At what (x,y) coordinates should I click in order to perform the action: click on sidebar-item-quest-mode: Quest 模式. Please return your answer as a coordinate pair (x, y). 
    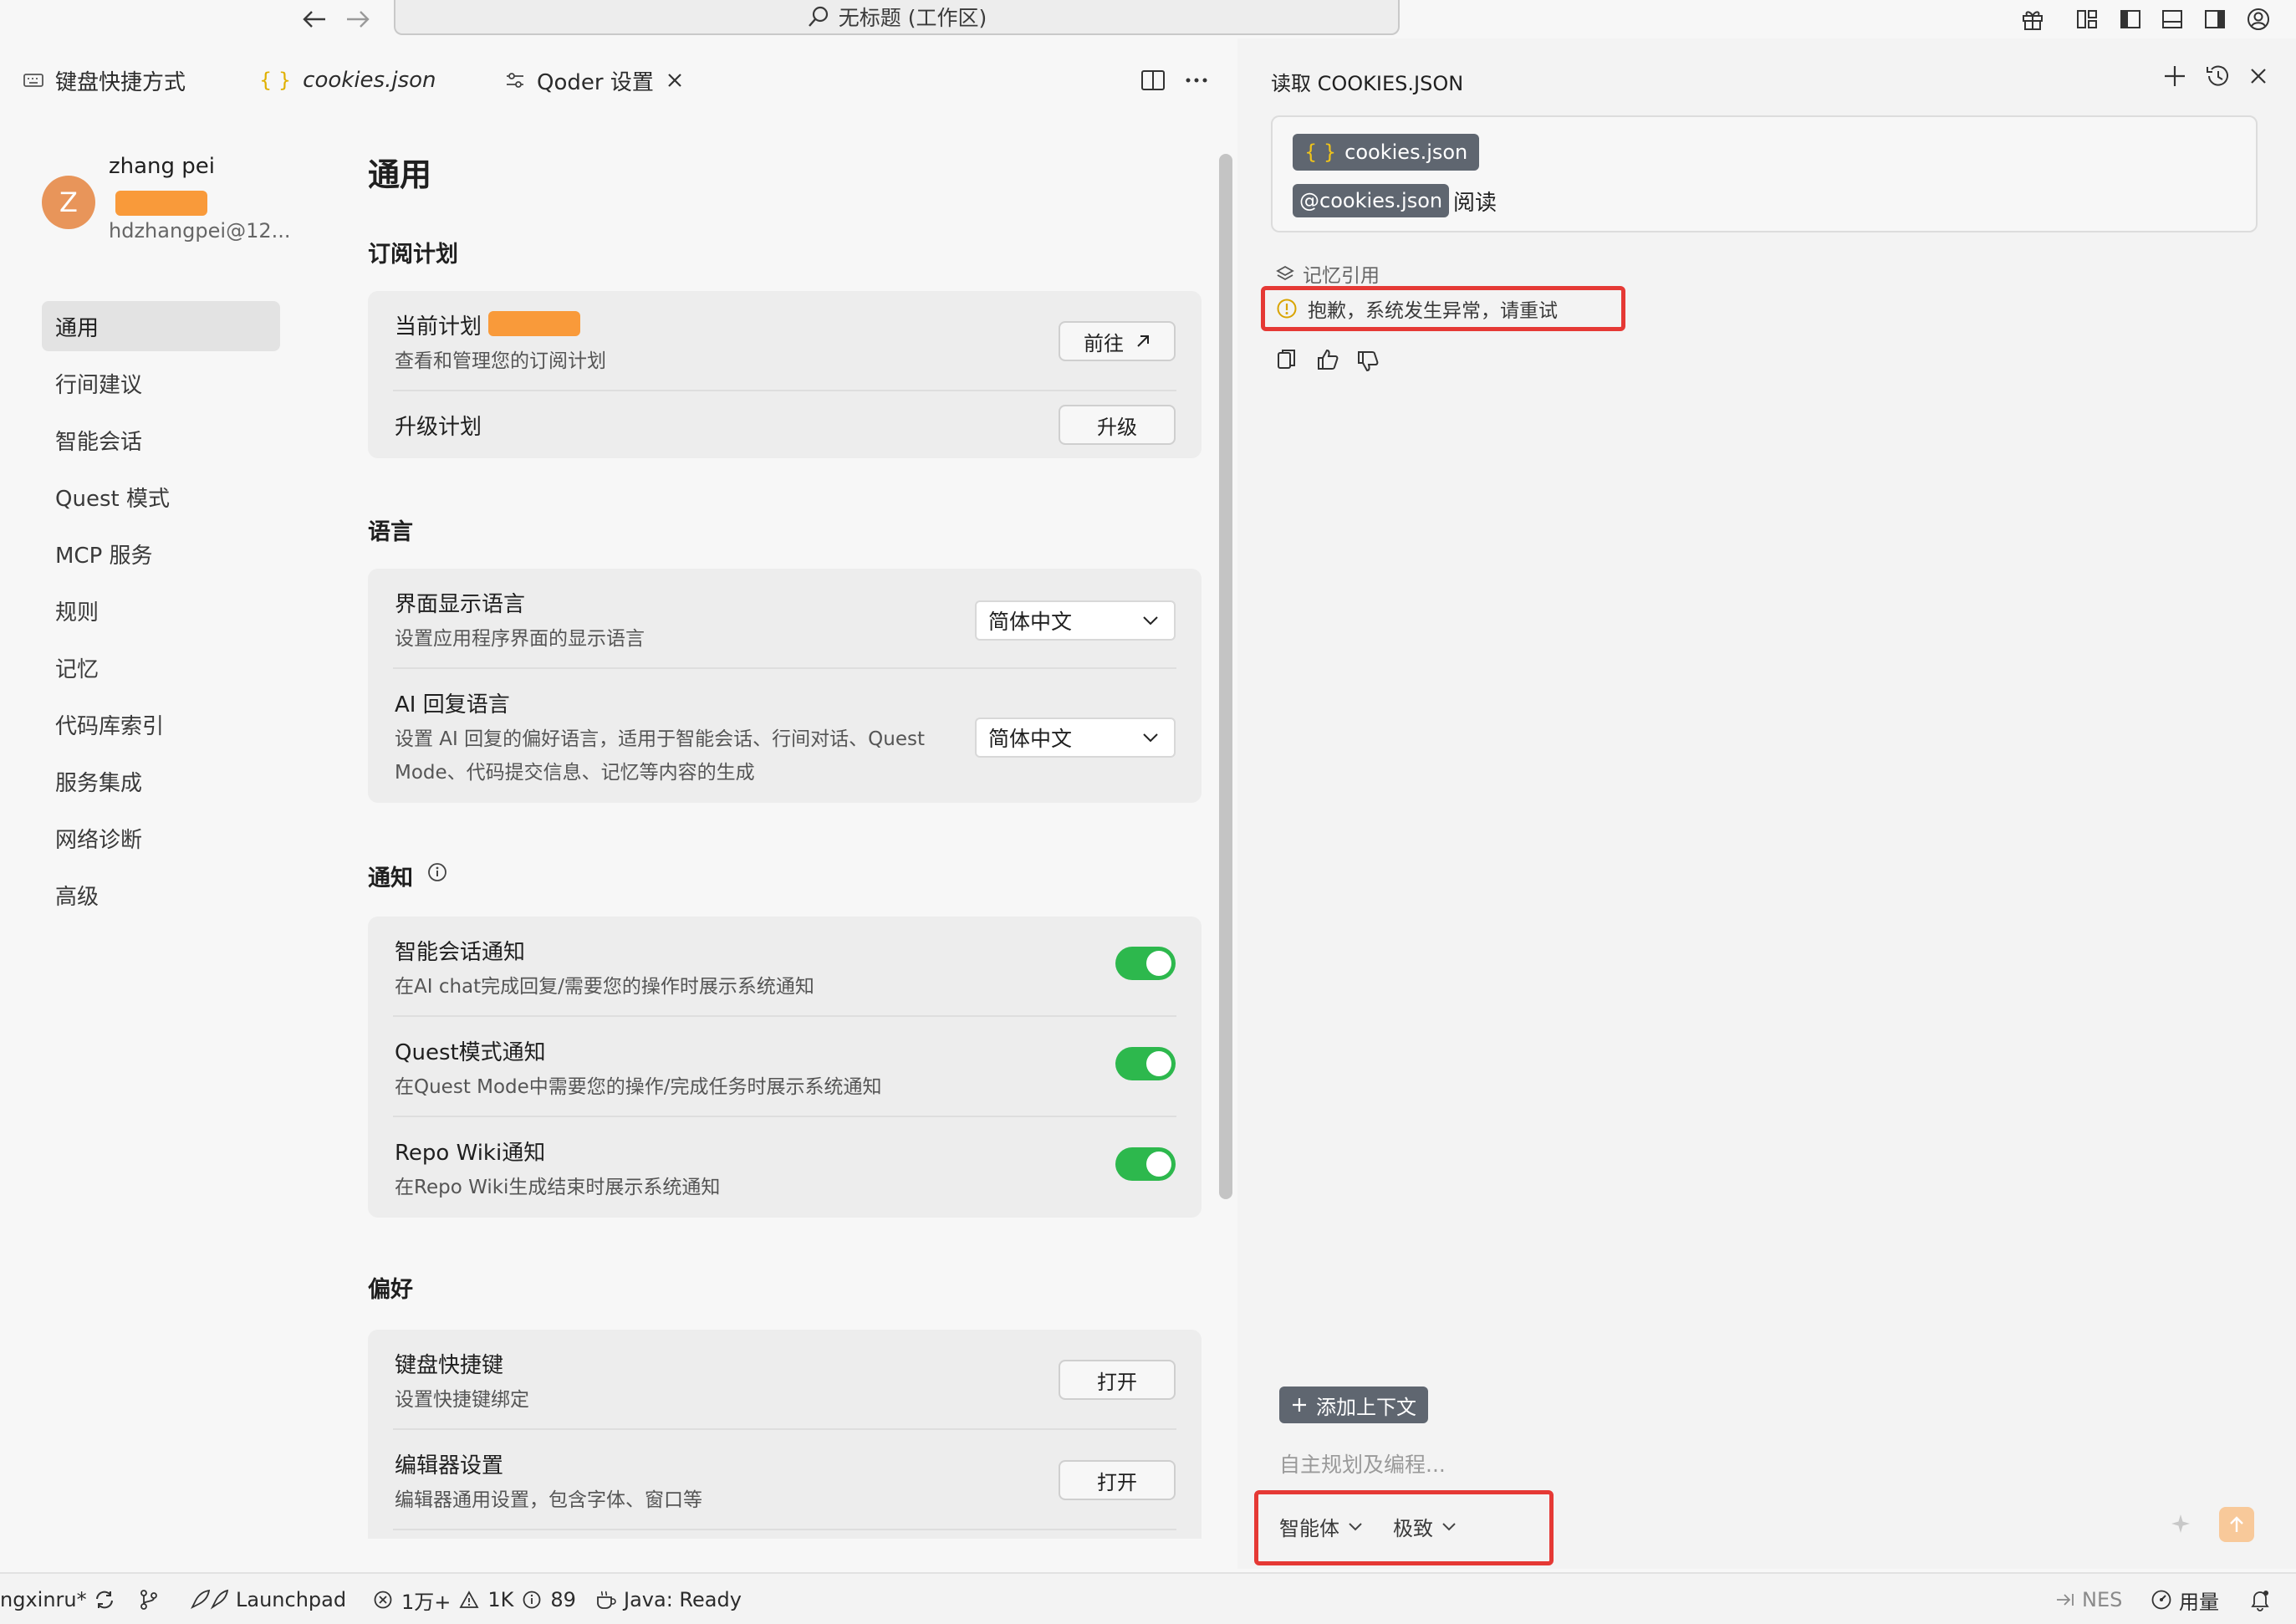
    Looking at the image, I should click on (161, 497).